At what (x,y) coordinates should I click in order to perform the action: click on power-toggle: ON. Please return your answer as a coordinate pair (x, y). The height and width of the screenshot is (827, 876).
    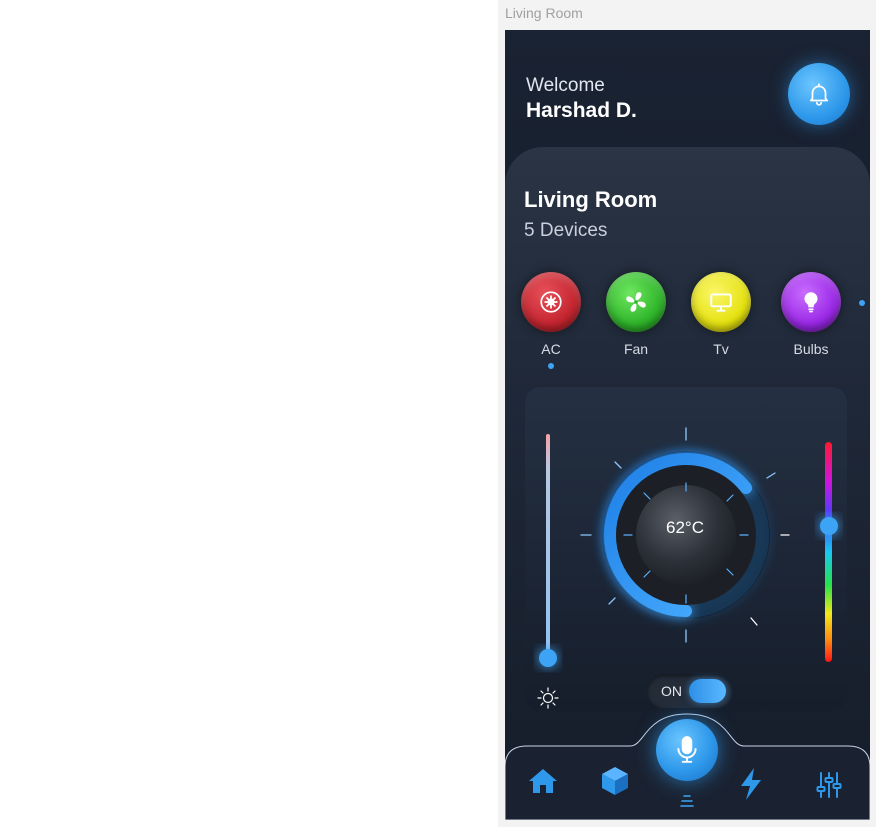
    Looking at the image, I should click on (690, 691).